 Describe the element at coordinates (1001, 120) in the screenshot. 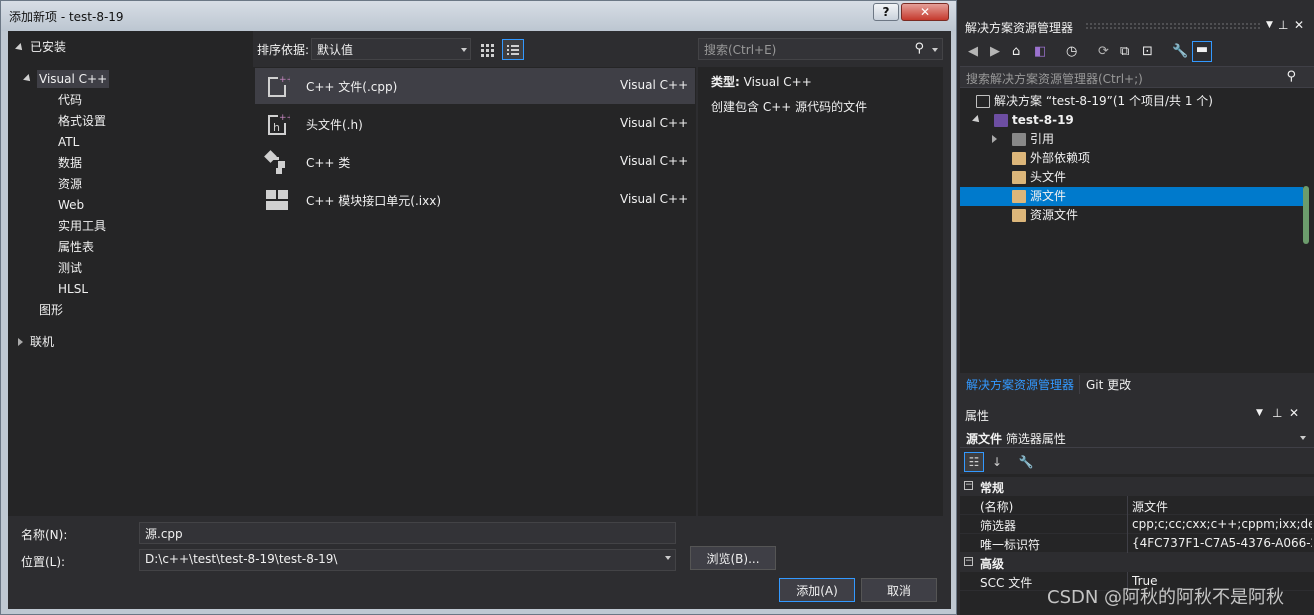

I see `project-icon` at that location.